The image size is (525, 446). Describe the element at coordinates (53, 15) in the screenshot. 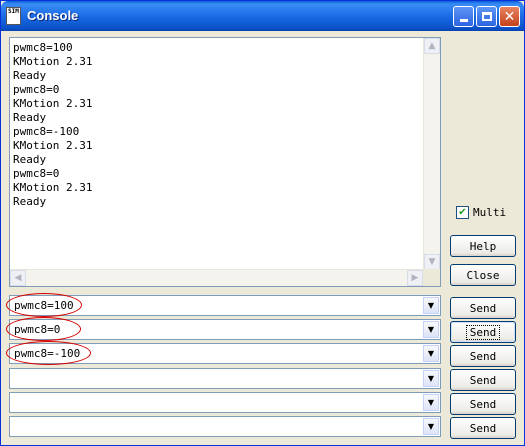

I see `window-title: Console` at that location.